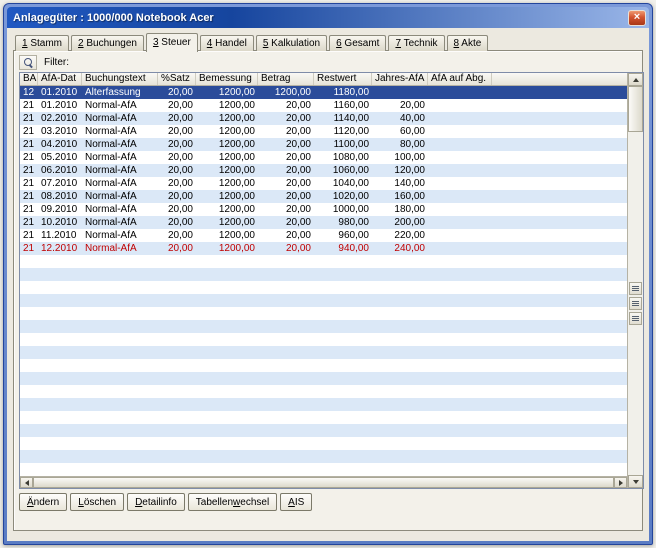 This screenshot has height=548, width=656. What do you see at coordinates (416, 43) in the screenshot?
I see `tab-technik: 7 Technik` at bounding box center [416, 43].